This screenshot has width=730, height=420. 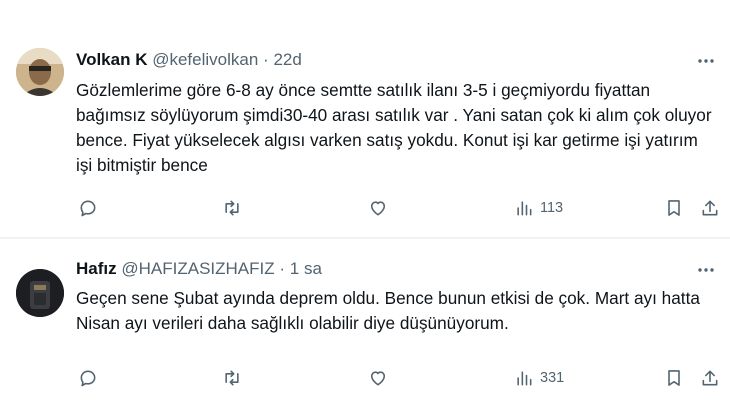 What do you see at coordinates (538, 208) in the screenshot?
I see `views-button: 113` at bounding box center [538, 208].